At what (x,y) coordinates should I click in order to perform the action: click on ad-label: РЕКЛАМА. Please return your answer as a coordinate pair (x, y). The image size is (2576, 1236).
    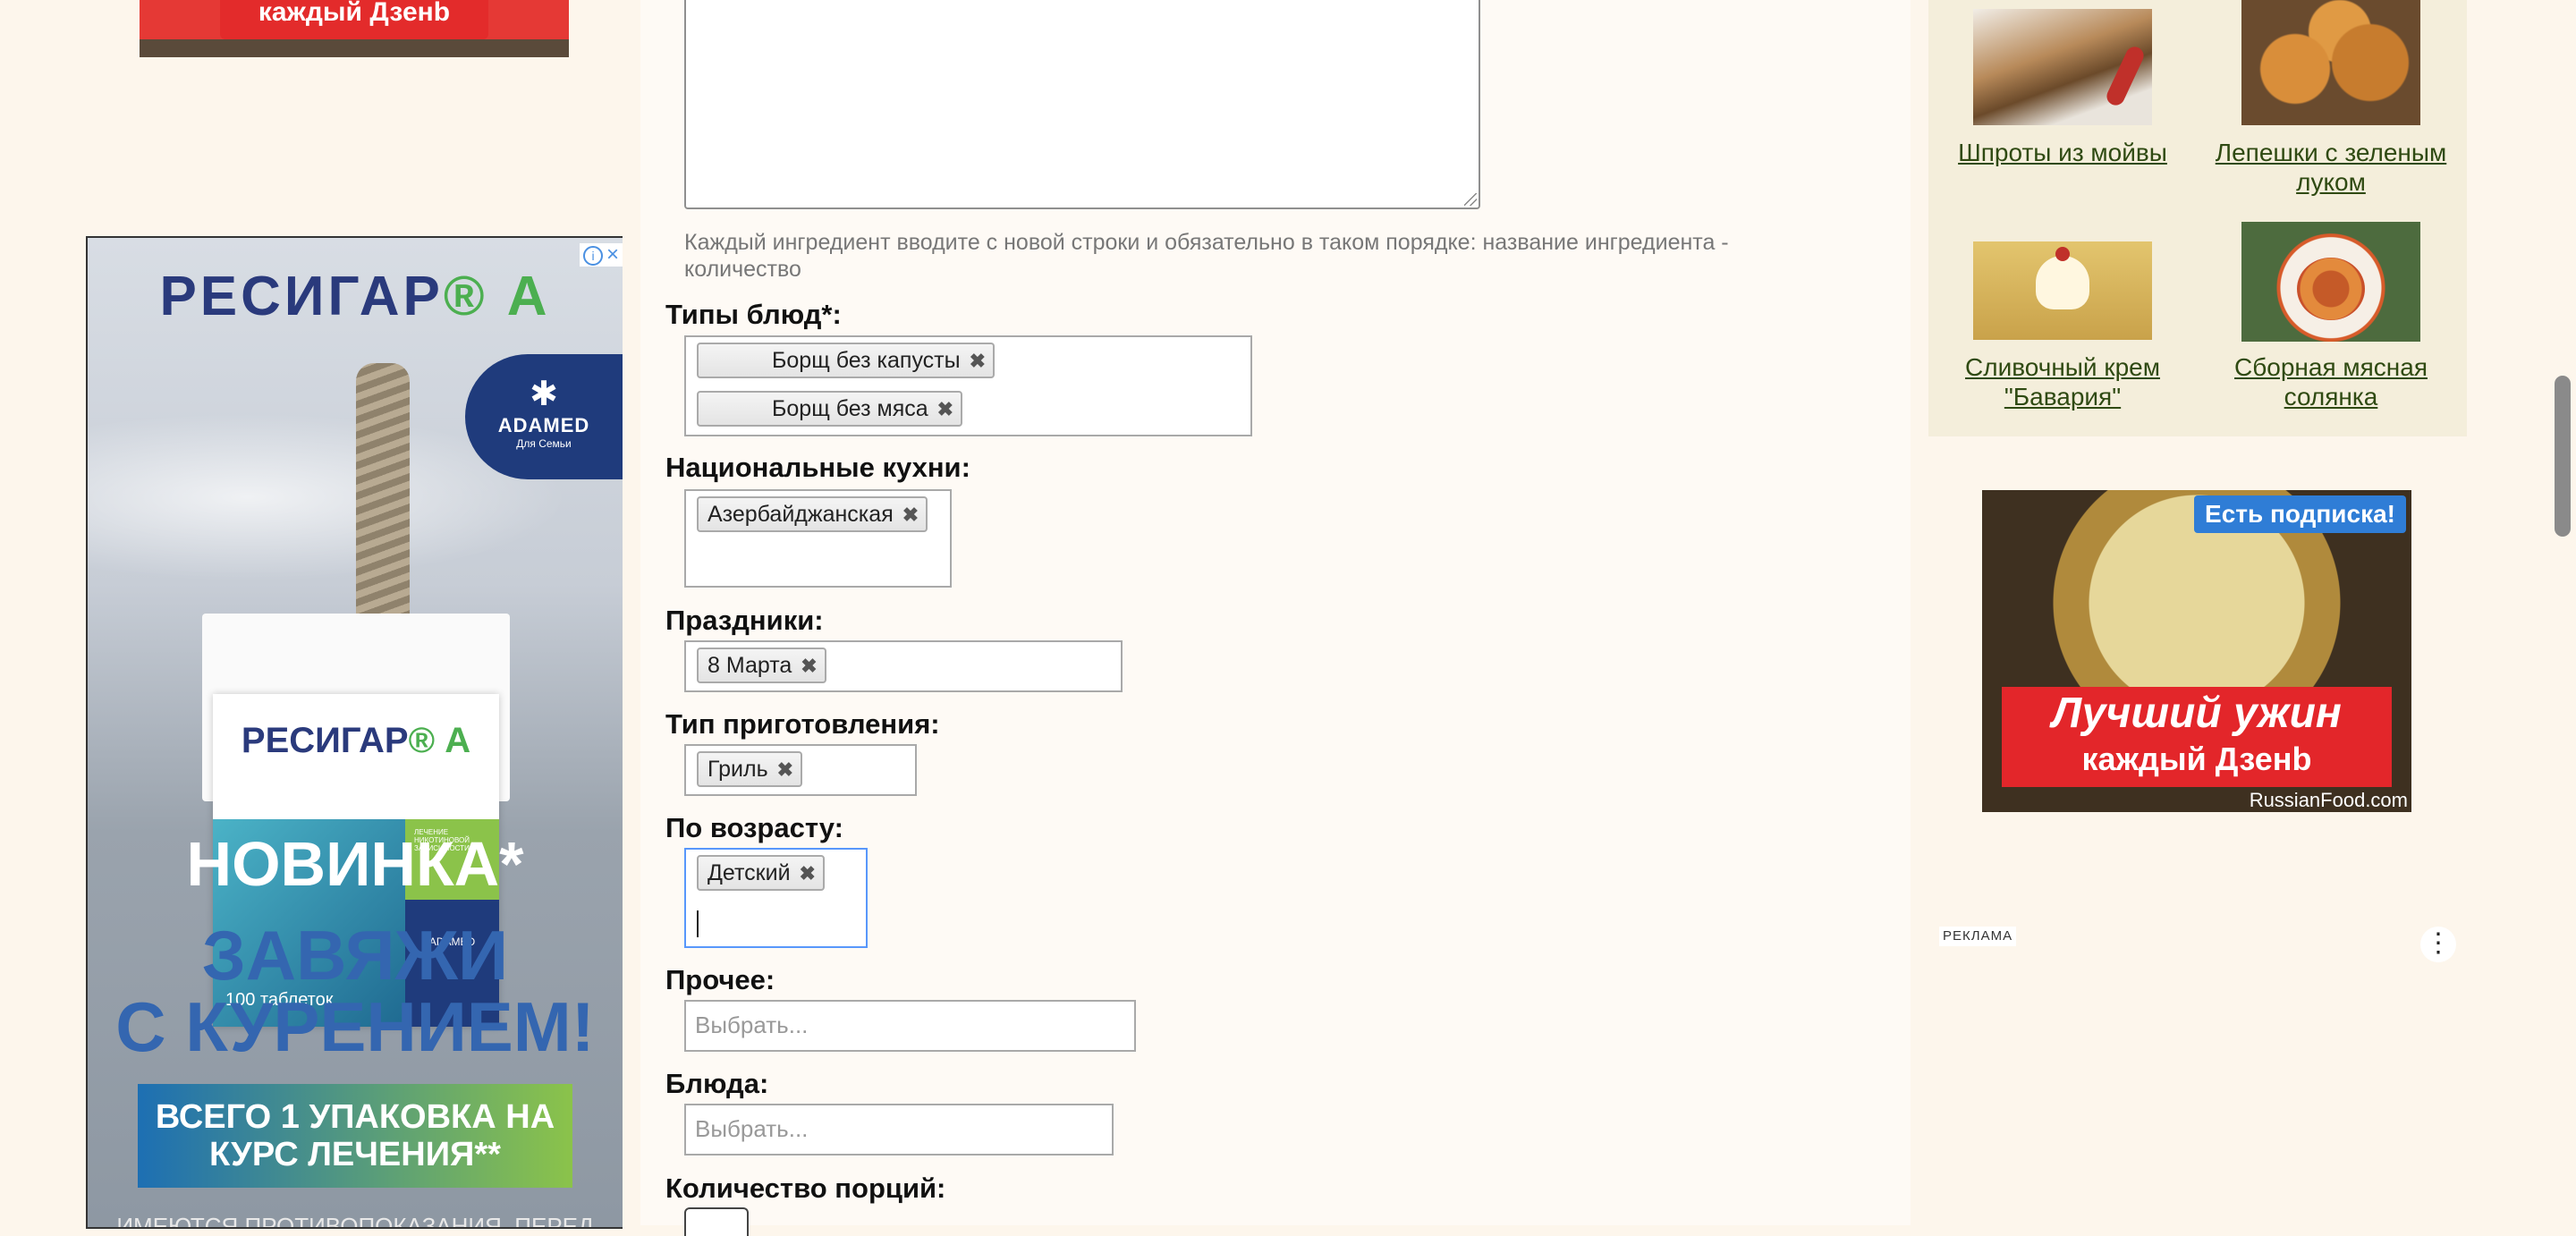
    Looking at the image, I should click on (1978, 936).